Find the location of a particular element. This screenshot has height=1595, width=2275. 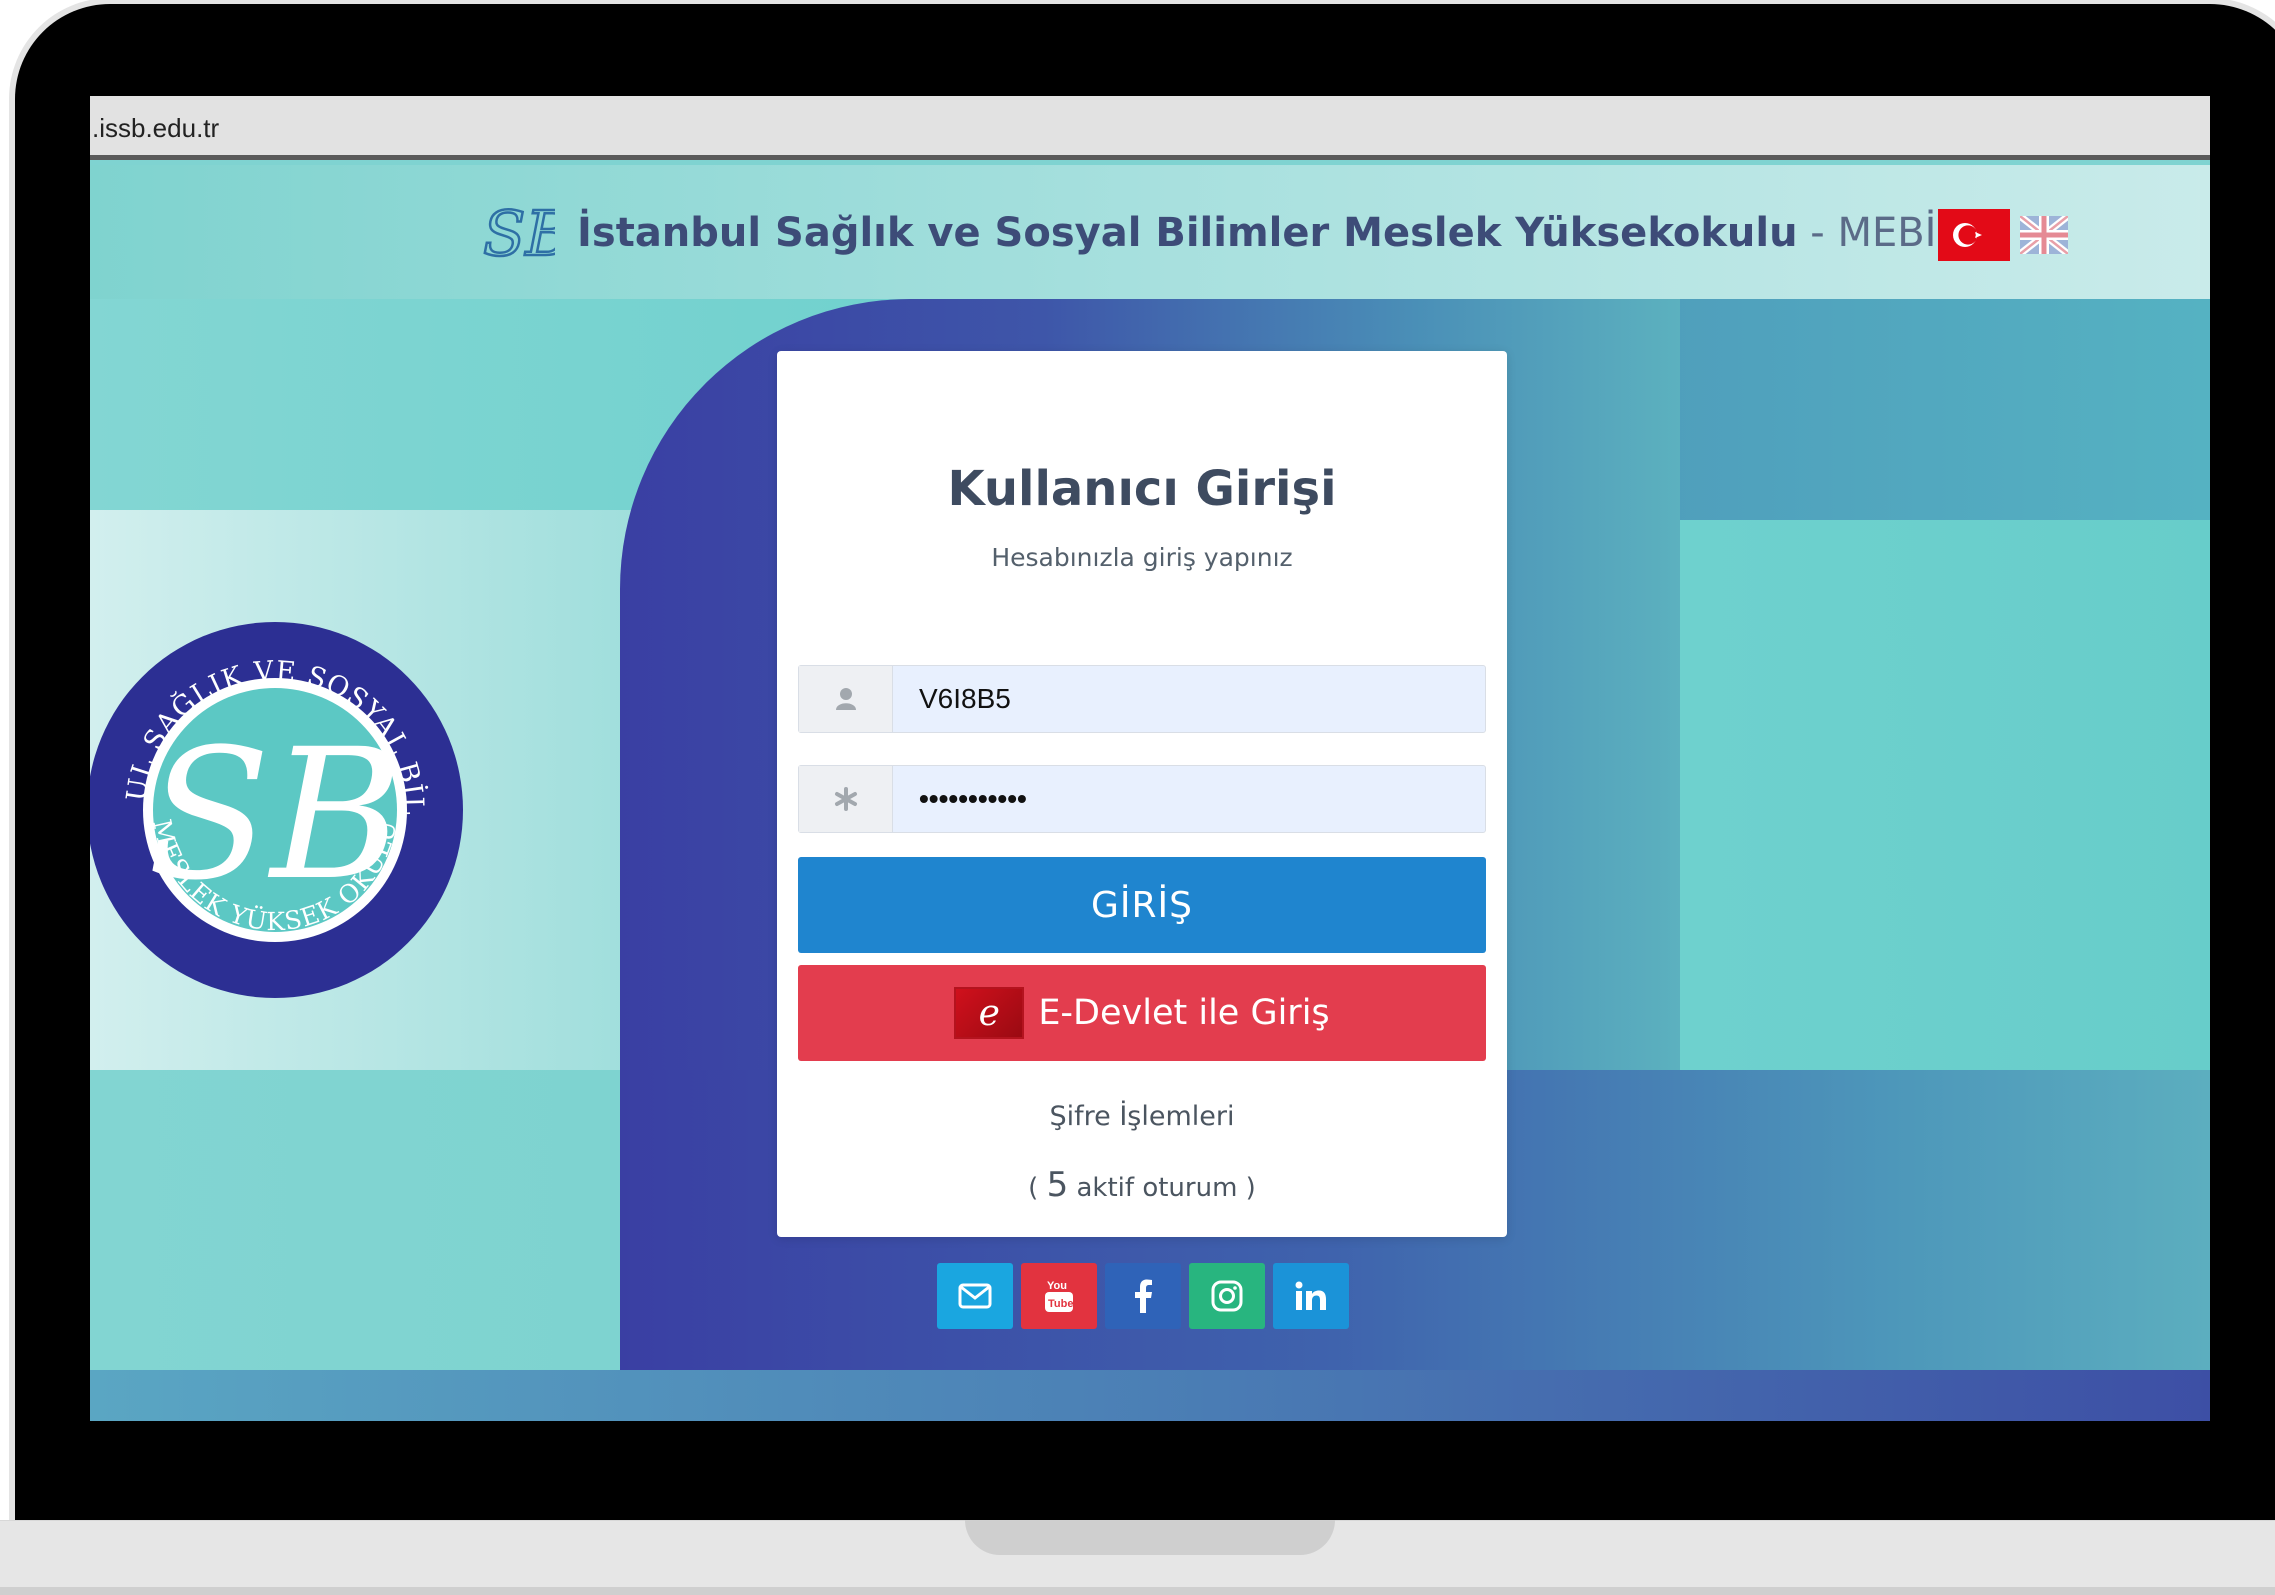

facebook-icon is located at coordinates (1143, 1296).